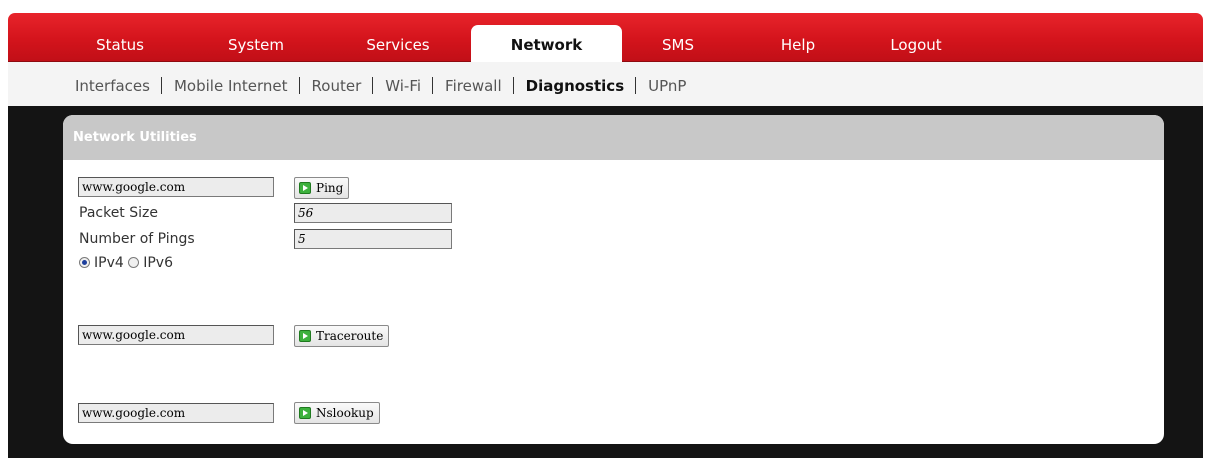 This screenshot has height=458, width=1206. I want to click on tab-sms: SMS, so click(678, 43).